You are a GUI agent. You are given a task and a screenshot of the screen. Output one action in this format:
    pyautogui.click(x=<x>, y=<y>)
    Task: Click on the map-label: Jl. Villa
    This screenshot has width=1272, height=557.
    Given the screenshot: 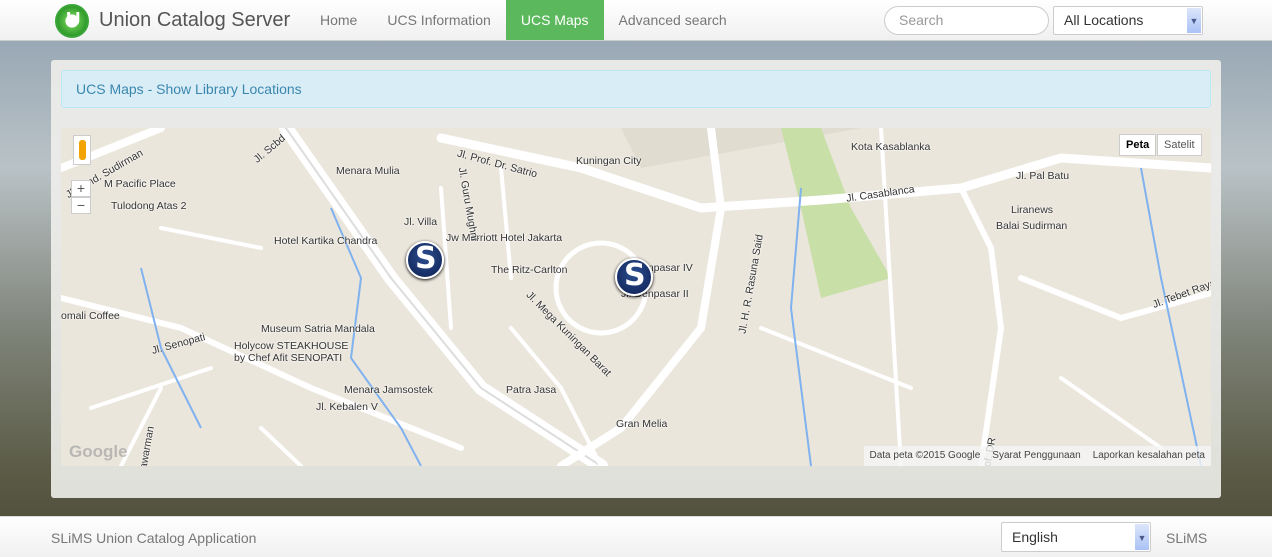 What is the action you would take?
    pyautogui.click(x=421, y=222)
    